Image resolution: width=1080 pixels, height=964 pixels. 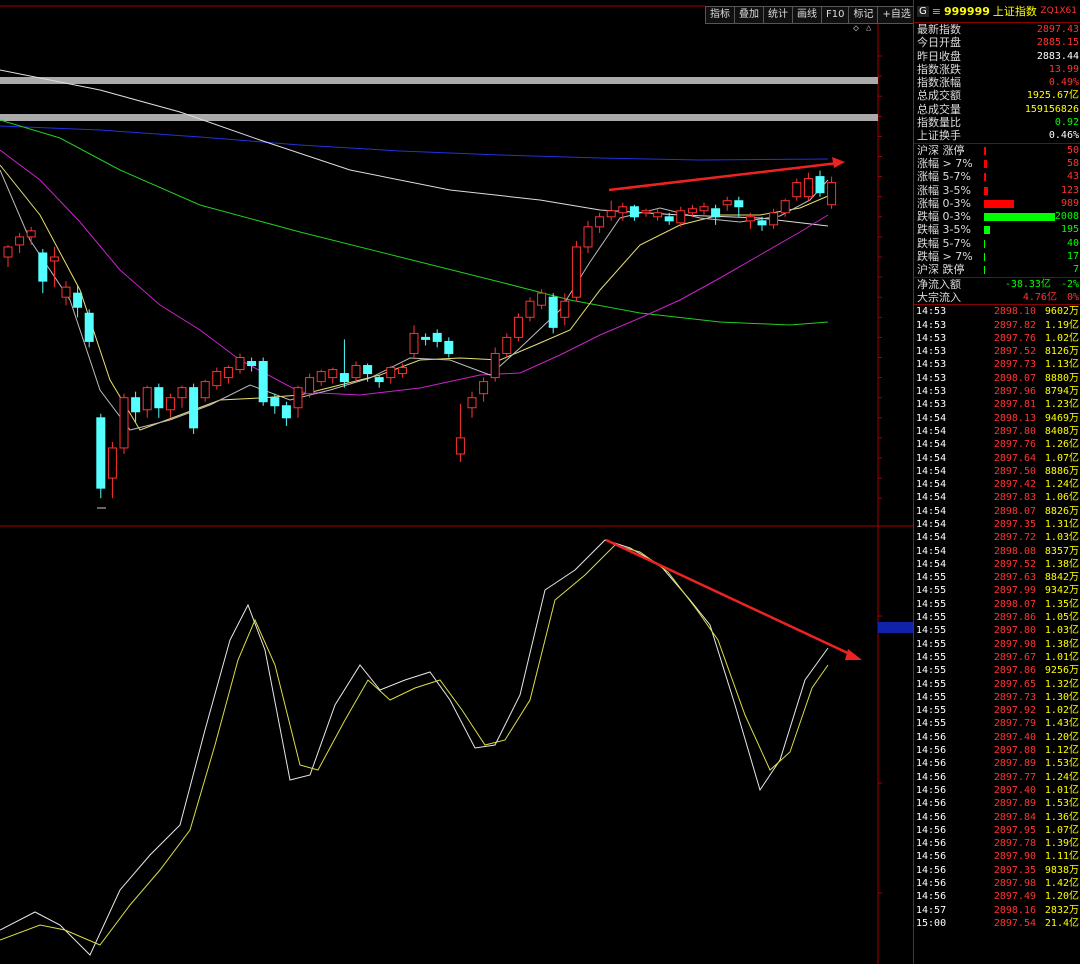 What do you see at coordinates (939, 284) in the screenshot?
I see `flow-label: 净流入额` at bounding box center [939, 284].